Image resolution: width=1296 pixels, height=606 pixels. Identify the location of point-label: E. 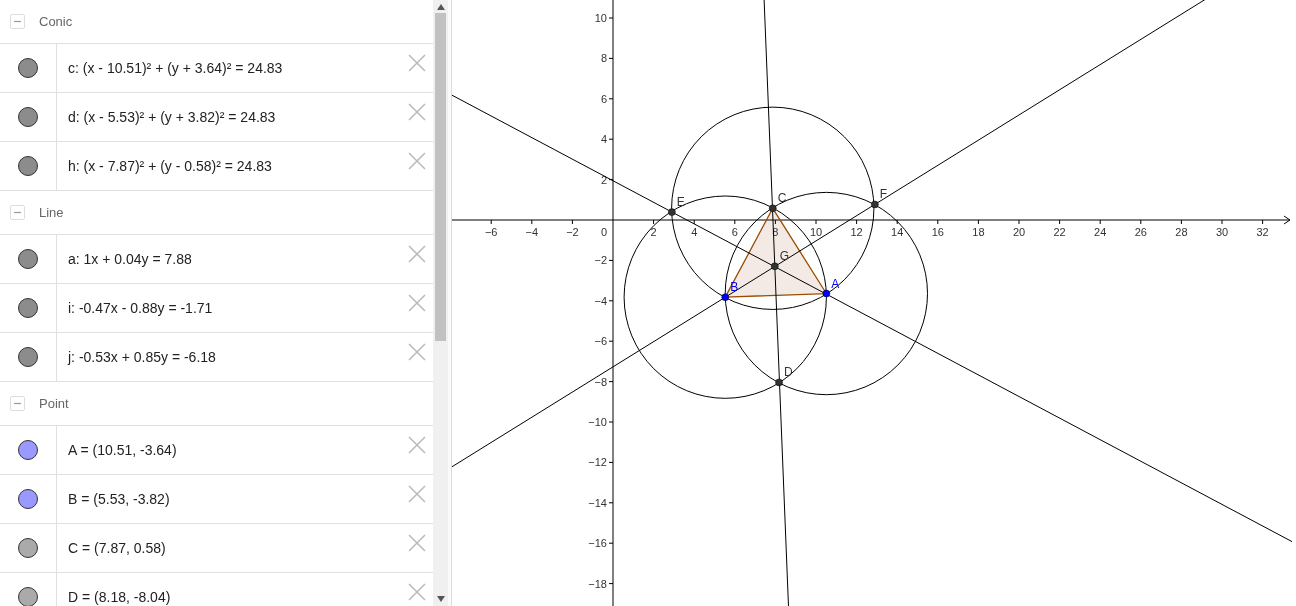
(680, 202).